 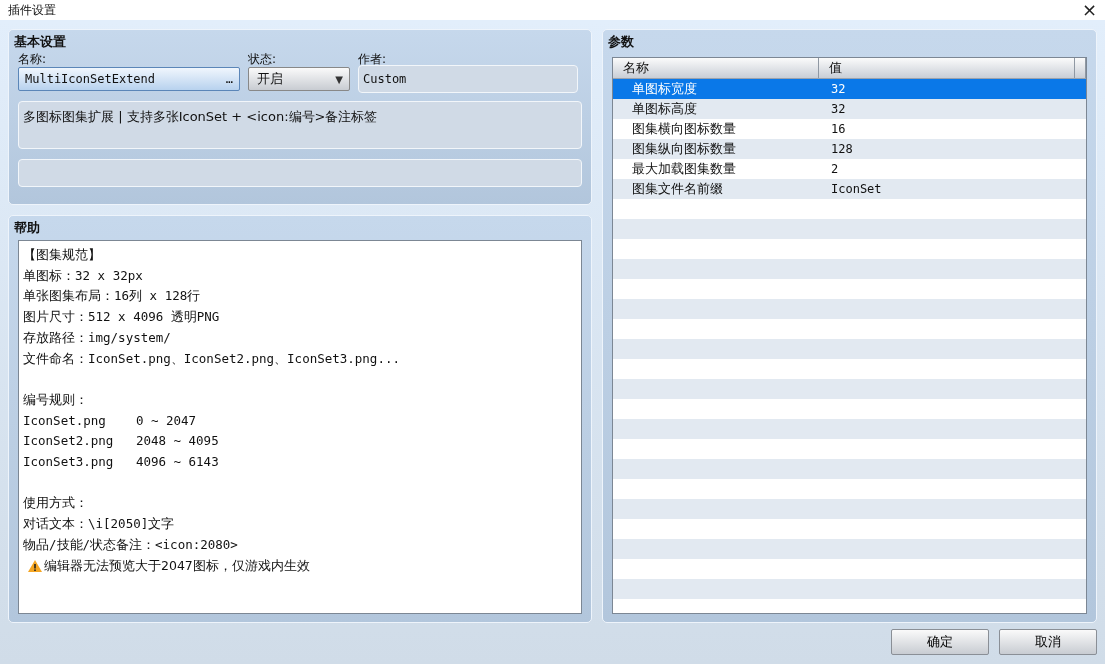 What do you see at coordinates (121, 441) in the screenshot?
I see `help-line: IconSet2.png 2048 ~ 4095` at bounding box center [121, 441].